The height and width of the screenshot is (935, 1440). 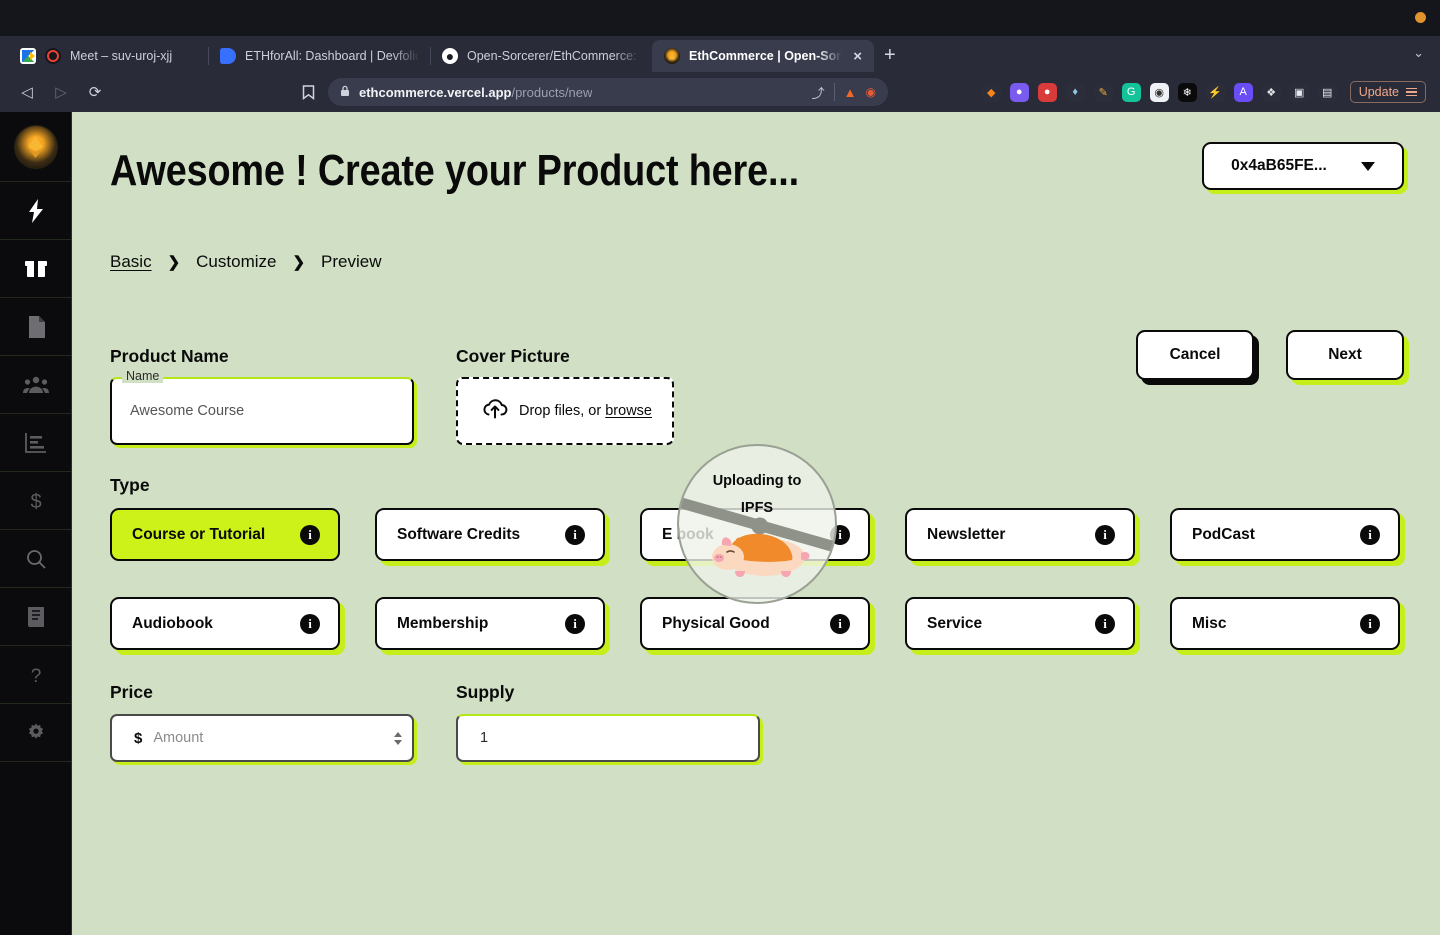 What do you see at coordinates (95, 92) in the screenshot?
I see `reload-button: ⟳` at bounding box center [95, 92].